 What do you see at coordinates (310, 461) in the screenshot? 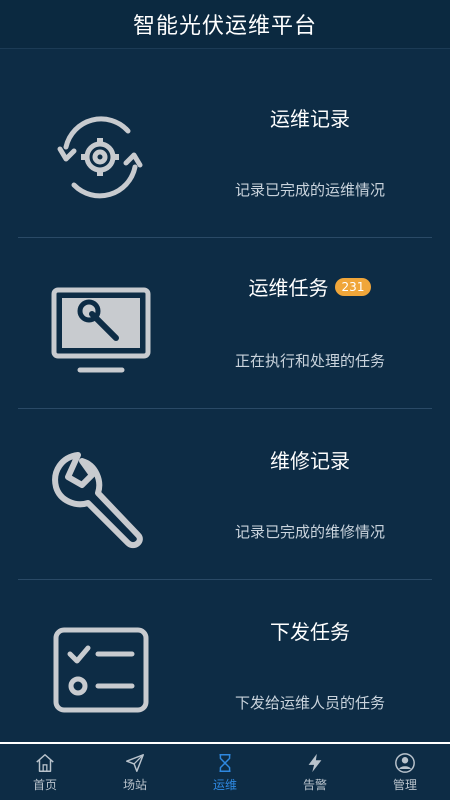
I see `menu-item-title: 维修记录` at bounding box center [310, 461].